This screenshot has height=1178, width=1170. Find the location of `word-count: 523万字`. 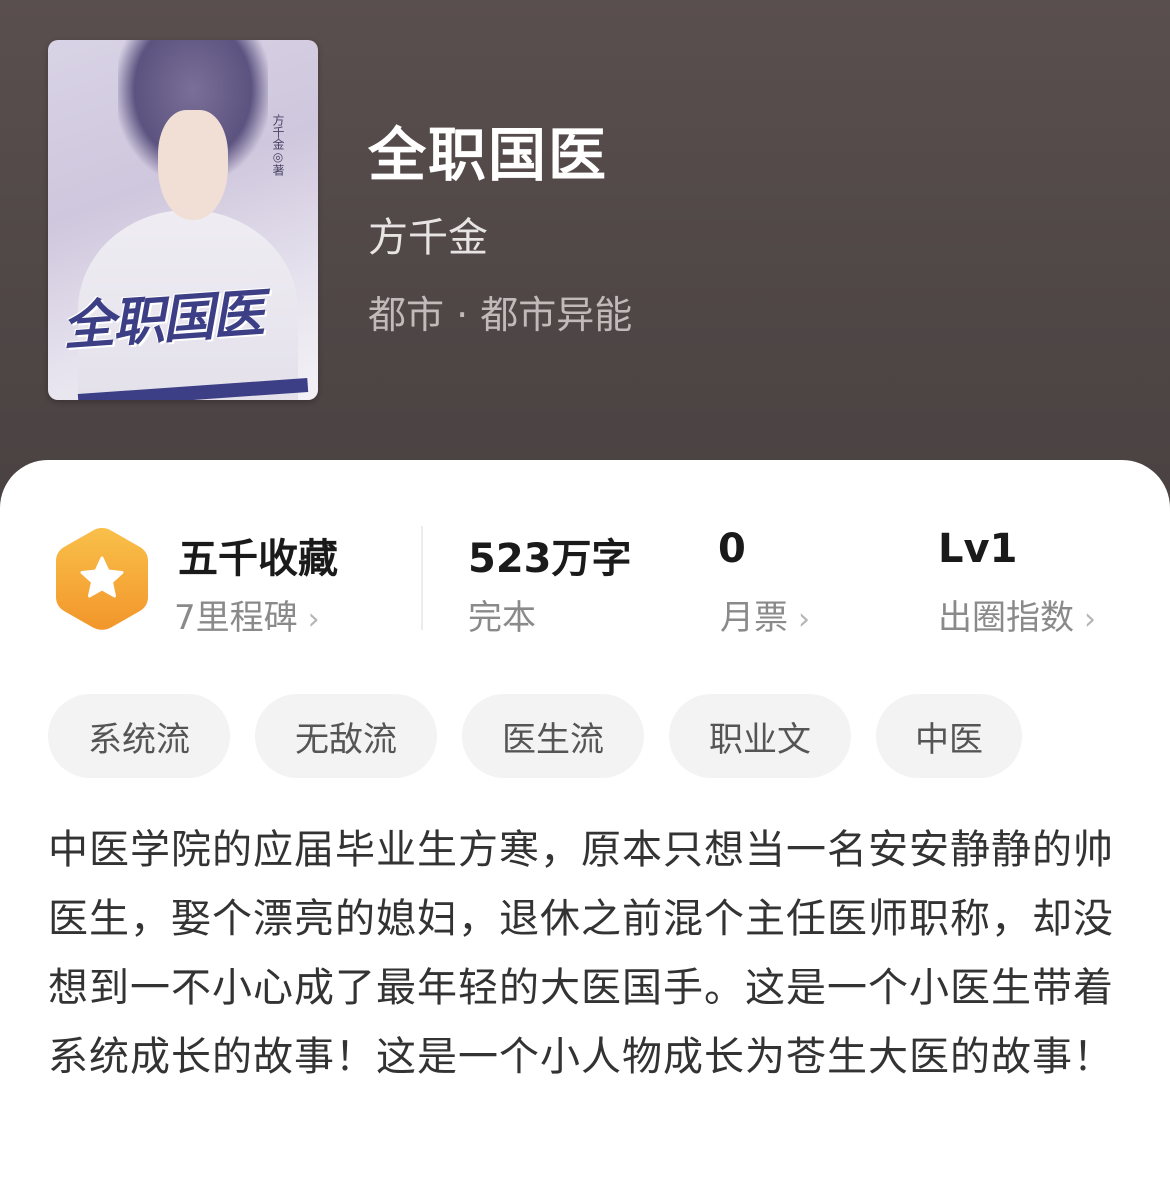

word-count: 523万字 is located at coordinates (550, 559).